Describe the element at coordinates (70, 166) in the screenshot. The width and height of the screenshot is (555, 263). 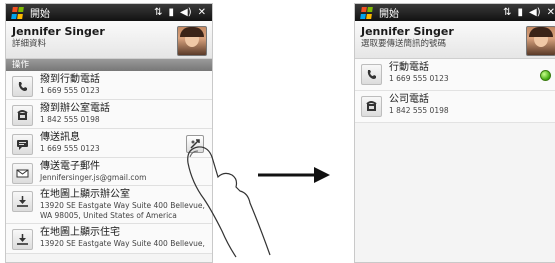
I see `list-item-label: 傳送電子郵件` at that location.